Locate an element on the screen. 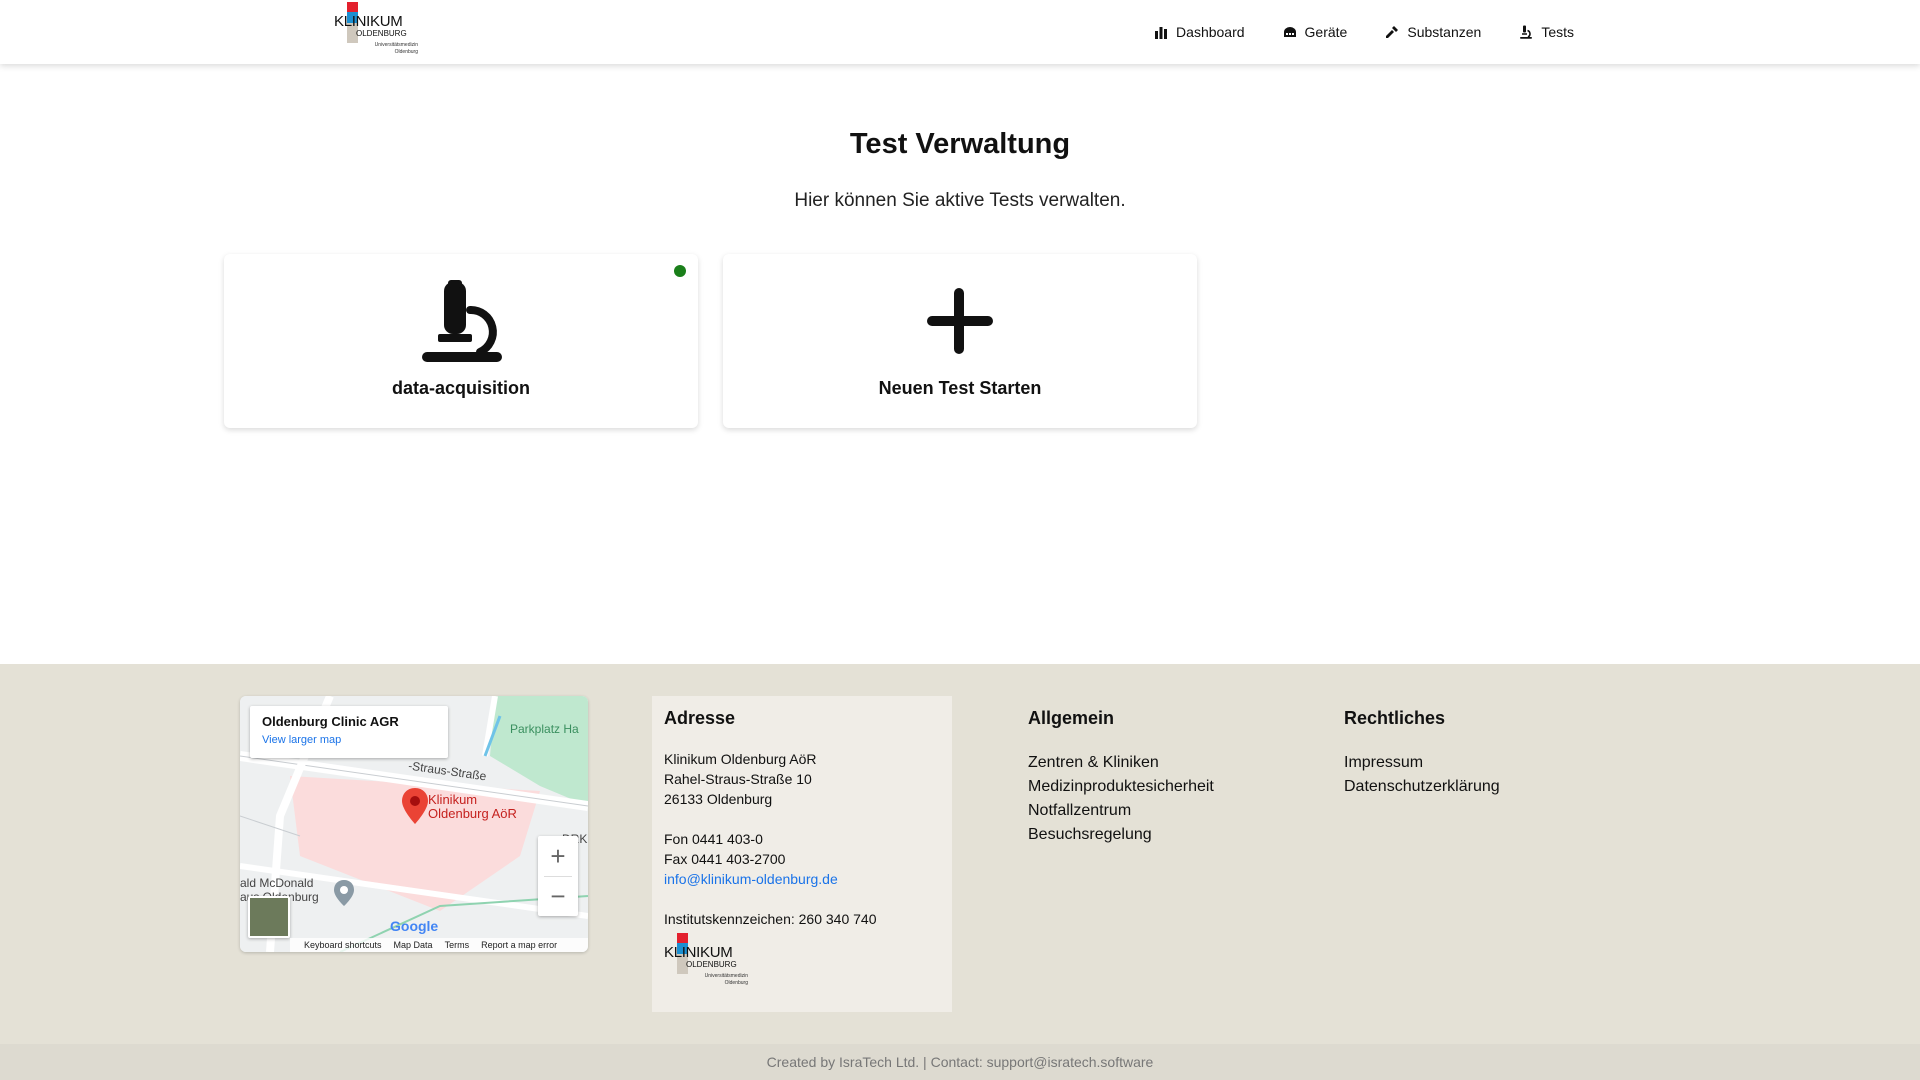 This screenshot has height=1080, width=1920. map-pin-icon is located at coordinates (415, 806).